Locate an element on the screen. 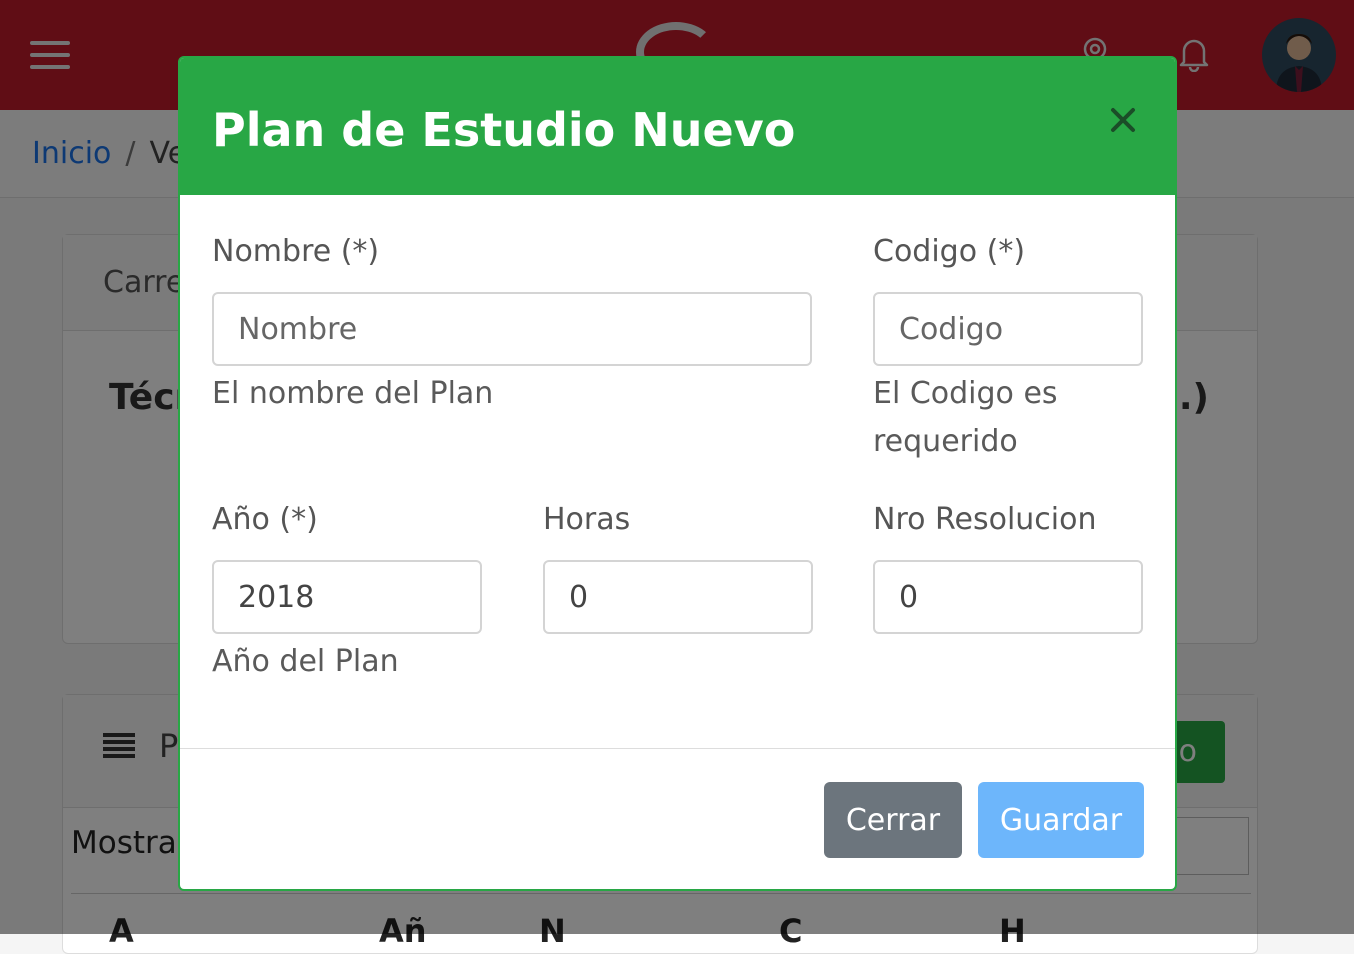  cerrar-button: Cerrar is located at coordinates (893, 820).